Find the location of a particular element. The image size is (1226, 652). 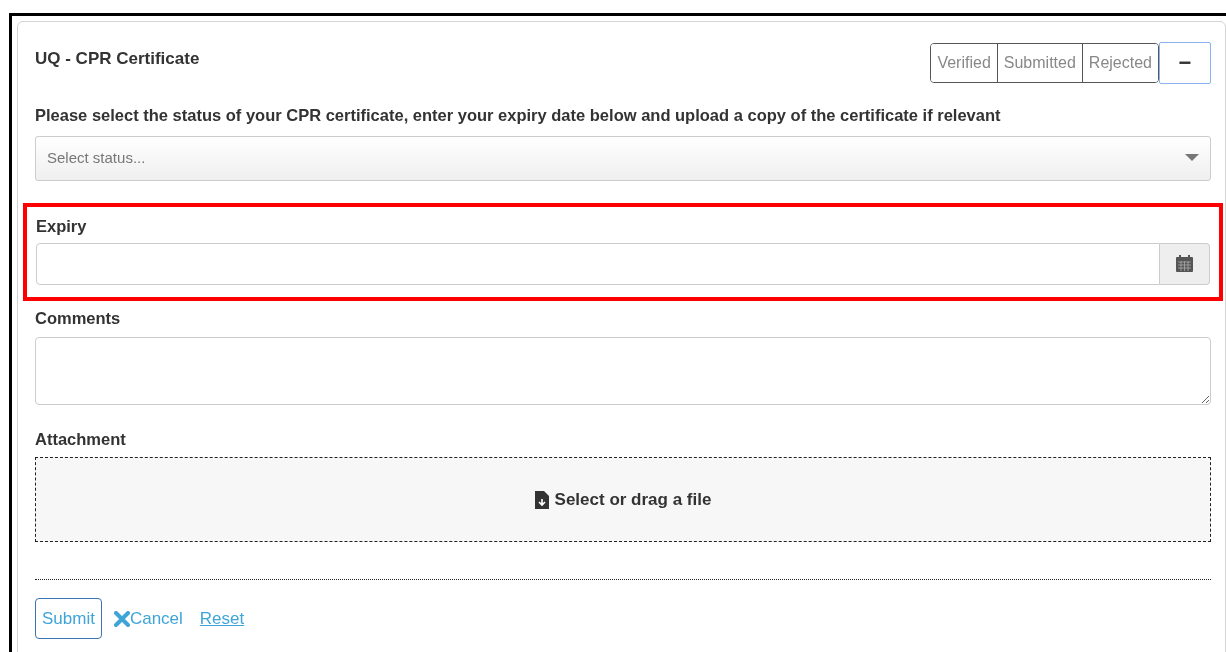

collapse-button: − is located at coordinates (1185, 63).